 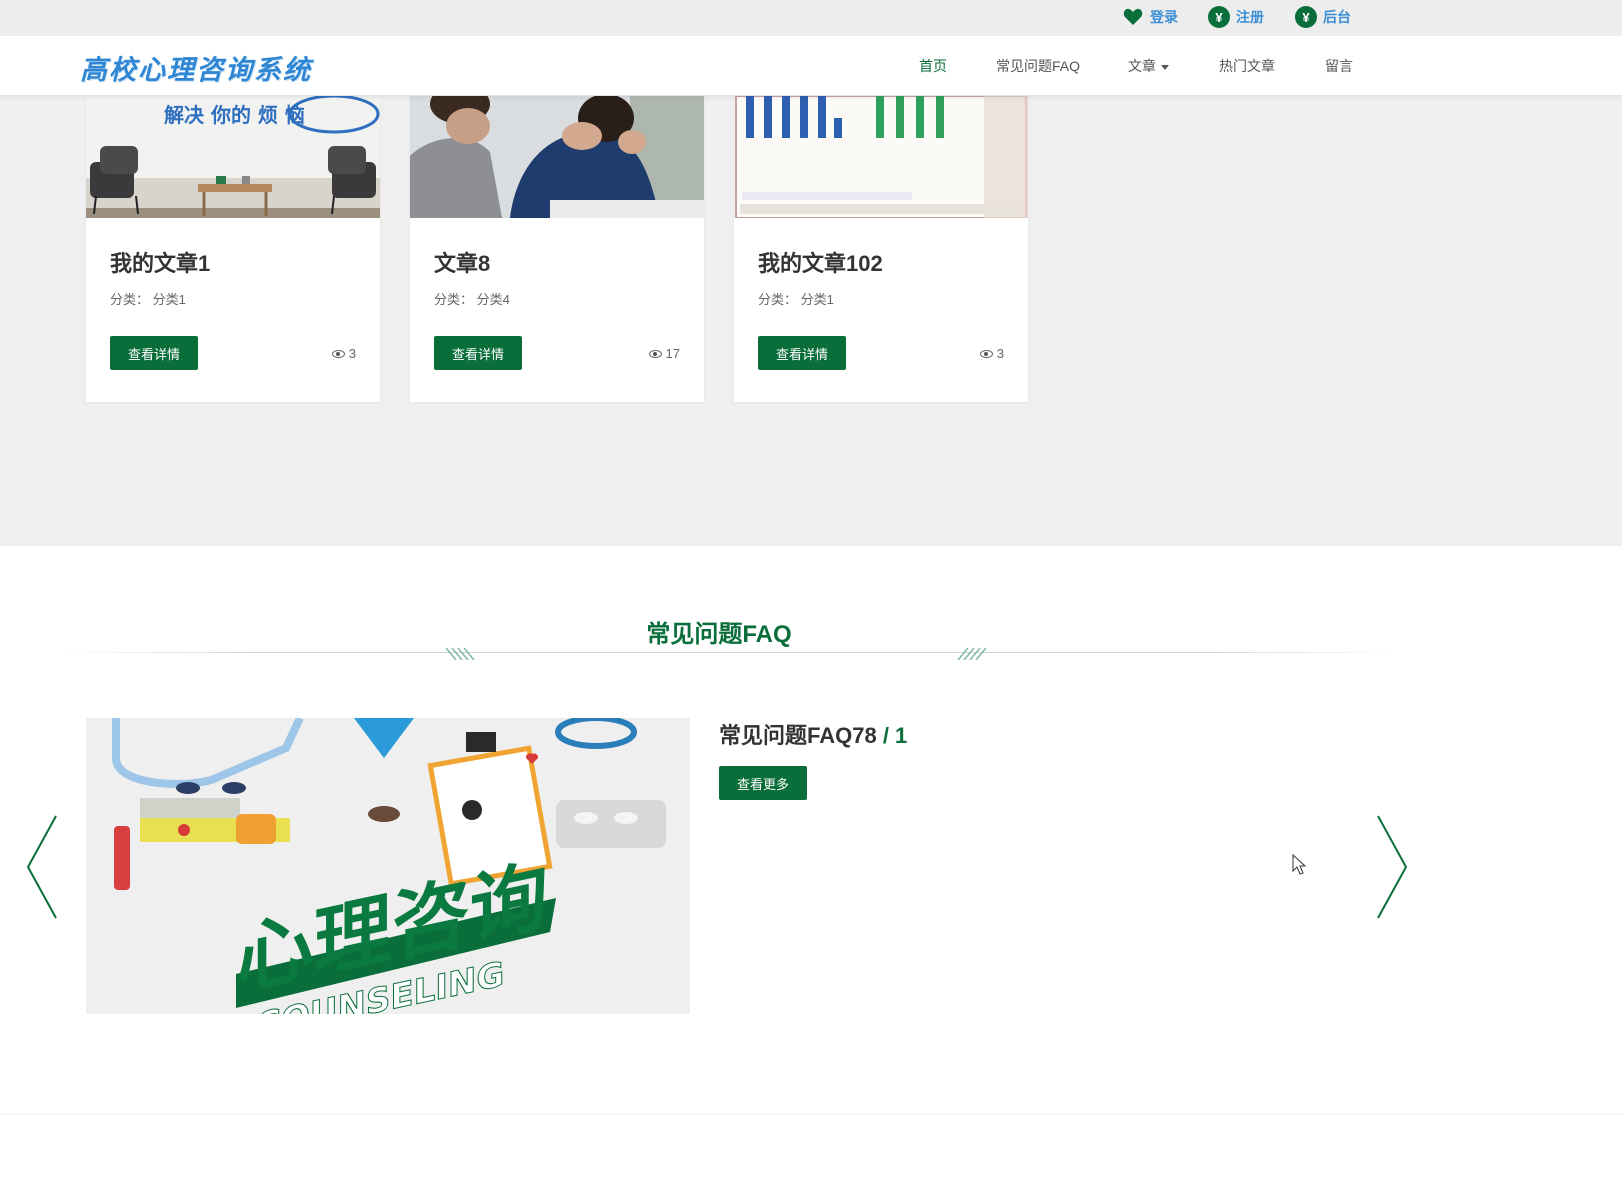 What do you see at coordinates (763, 783) in the screenshot?
I see `view-more-button: 查看更多` at bounding box center [763, 783].